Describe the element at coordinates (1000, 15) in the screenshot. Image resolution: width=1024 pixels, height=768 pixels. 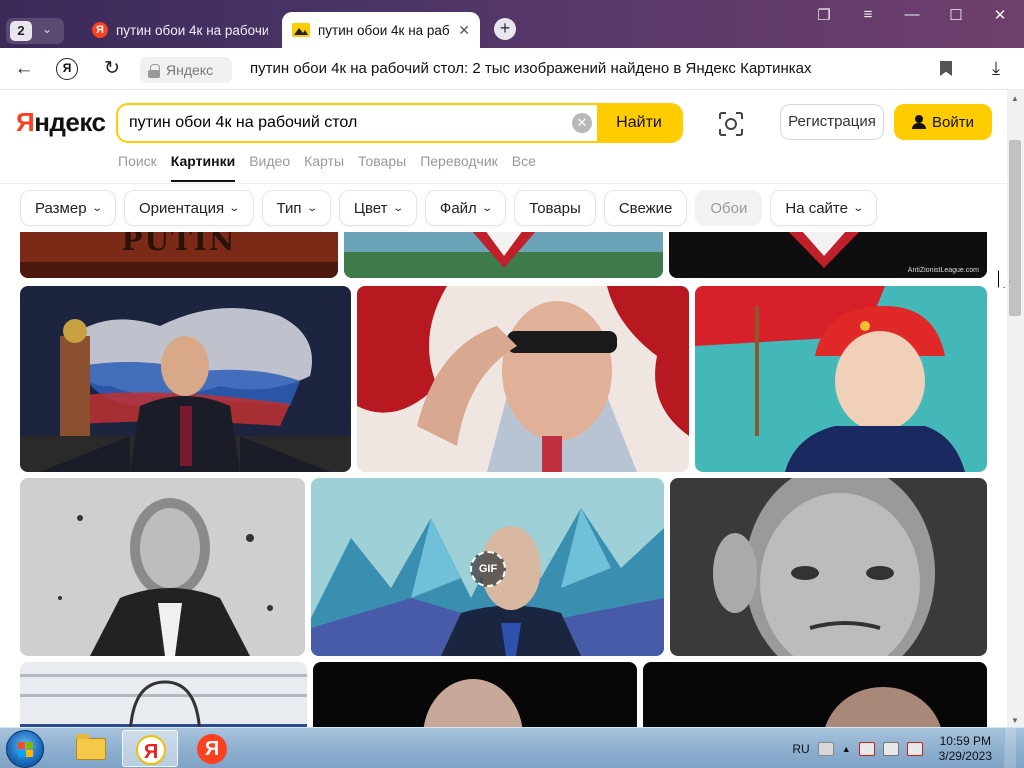
I see `close-window-button: ✕` at that location.